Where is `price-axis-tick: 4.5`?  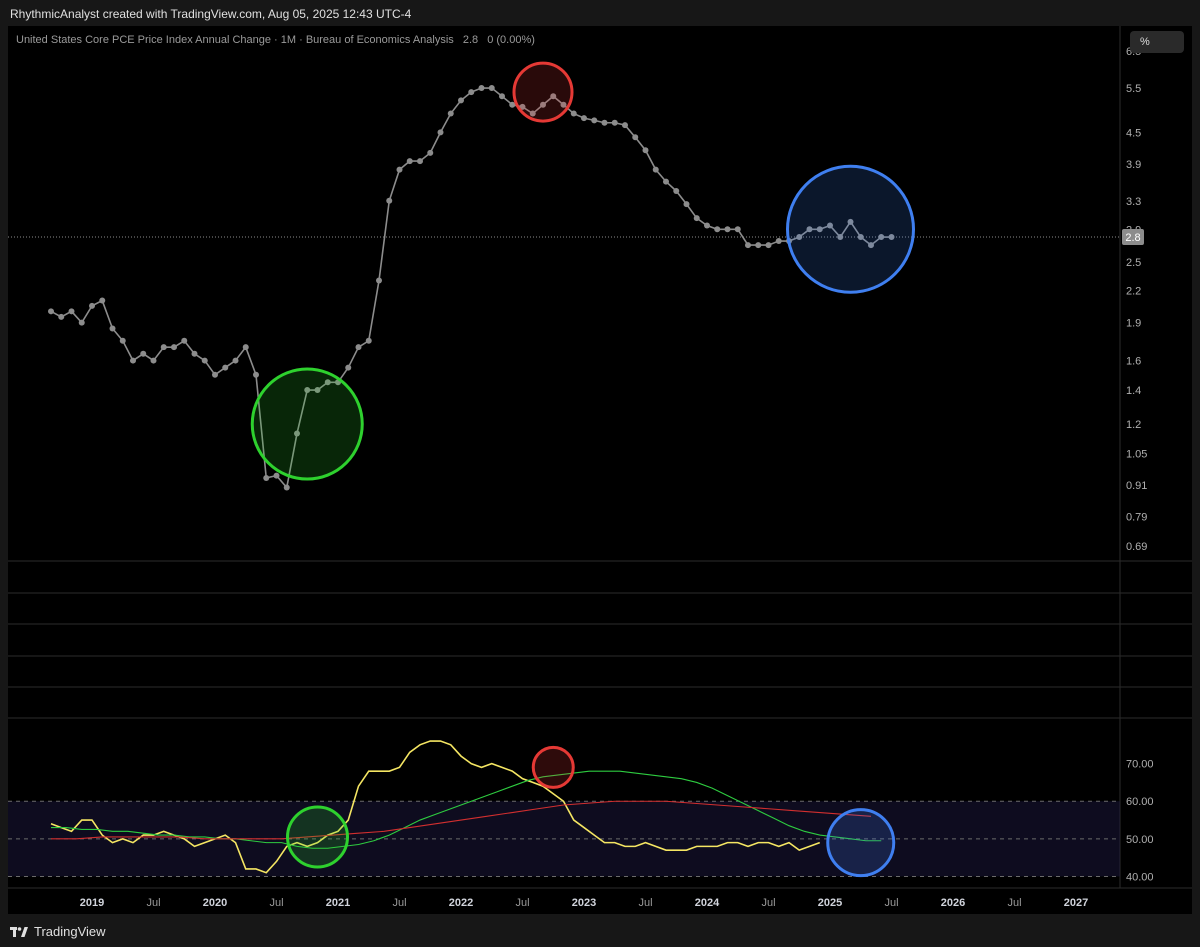
price-axis-tick: 4.5 is located at coordinates (1133, 133).